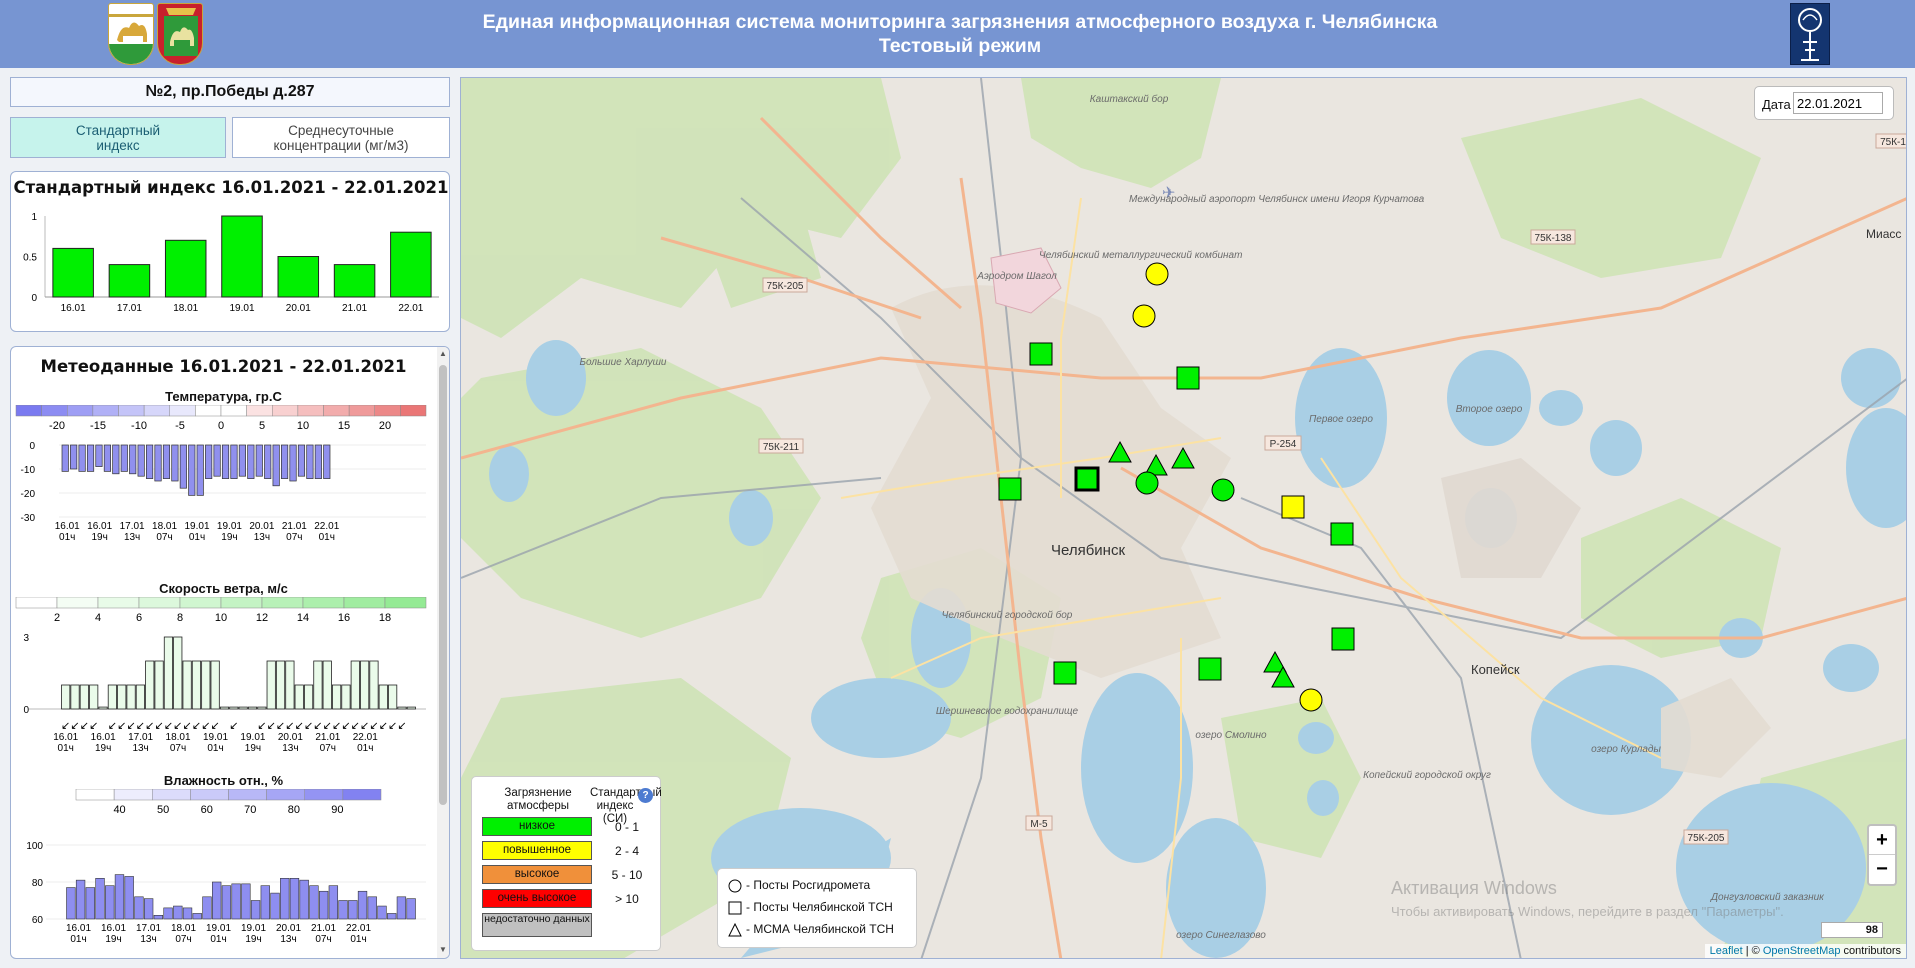 The height and width of the screenshot is (968, 1915). I want to click on x-tick-label: 17.01, so click(129, 308).